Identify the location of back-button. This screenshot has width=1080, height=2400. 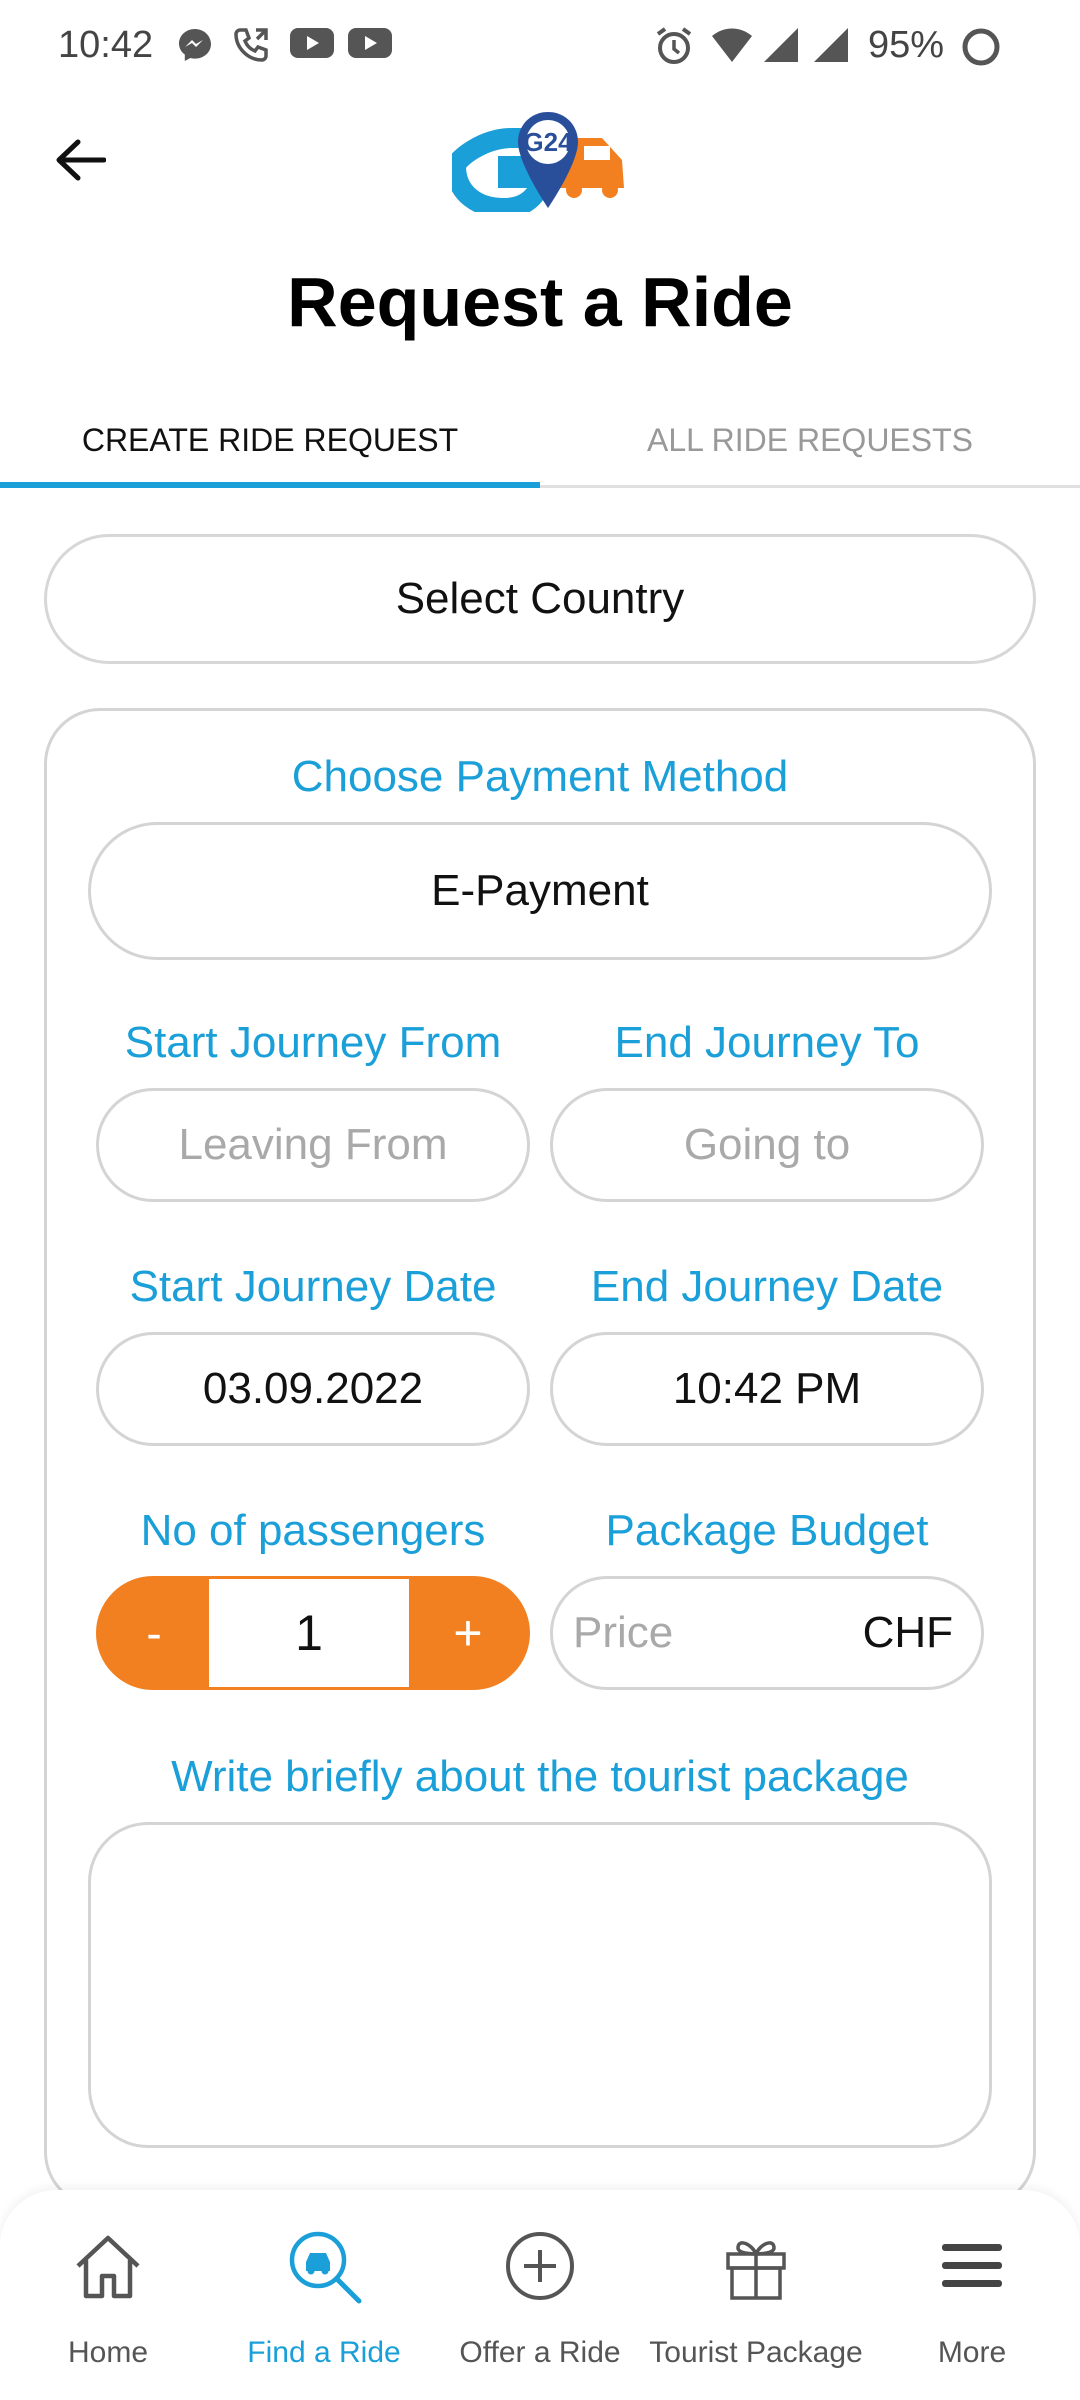
(80, 160).